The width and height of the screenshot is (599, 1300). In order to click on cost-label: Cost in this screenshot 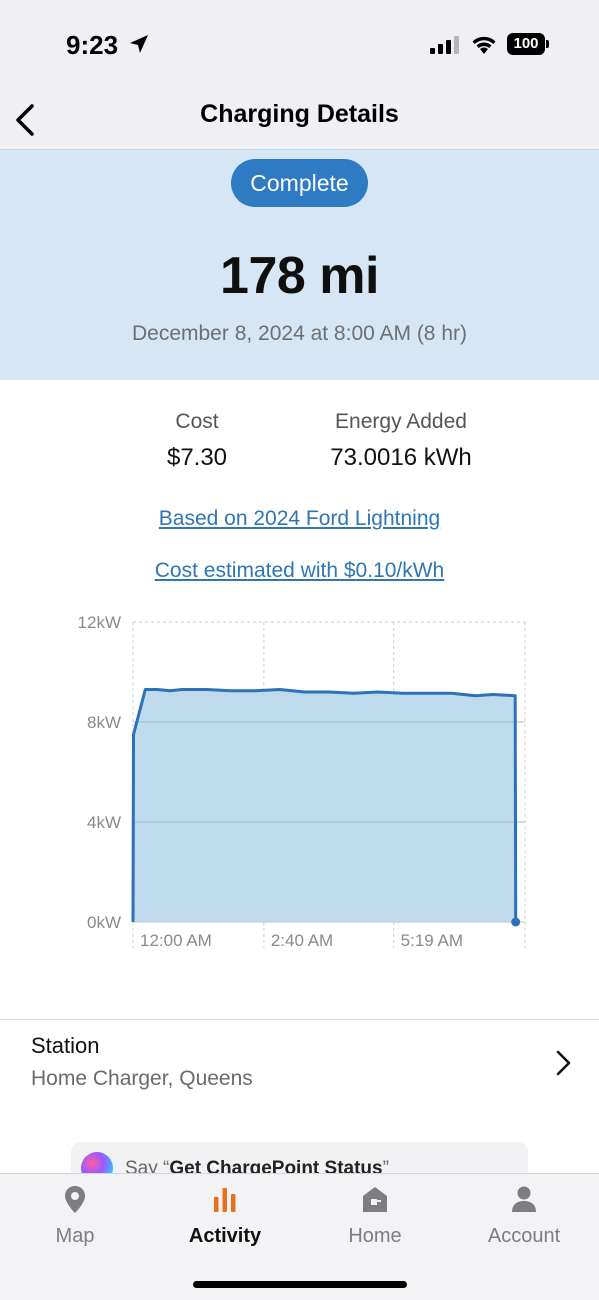, I will do `click(197, 421)`.